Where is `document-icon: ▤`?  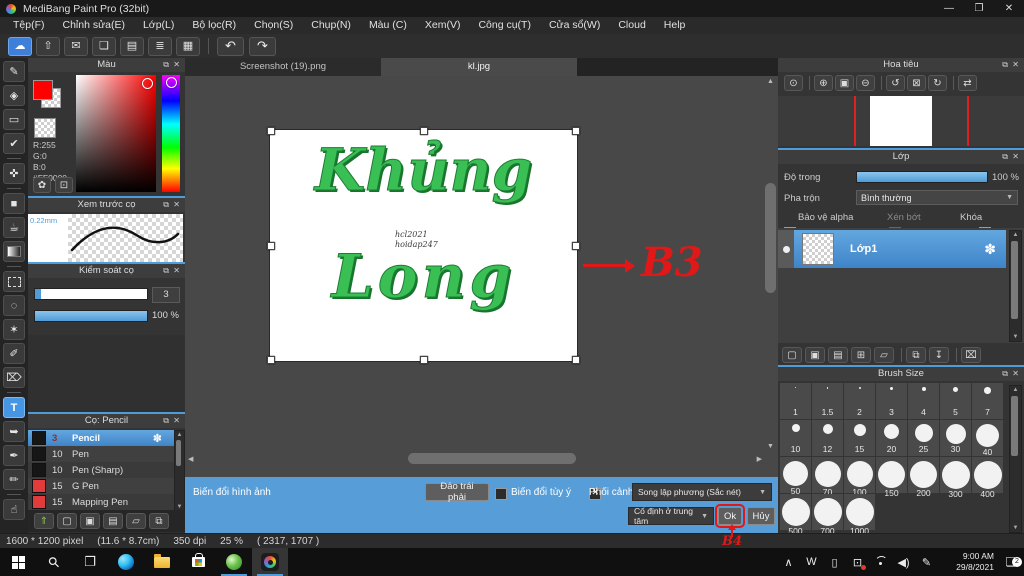 document-icon: ▤ is located at coordinates (132, 46).